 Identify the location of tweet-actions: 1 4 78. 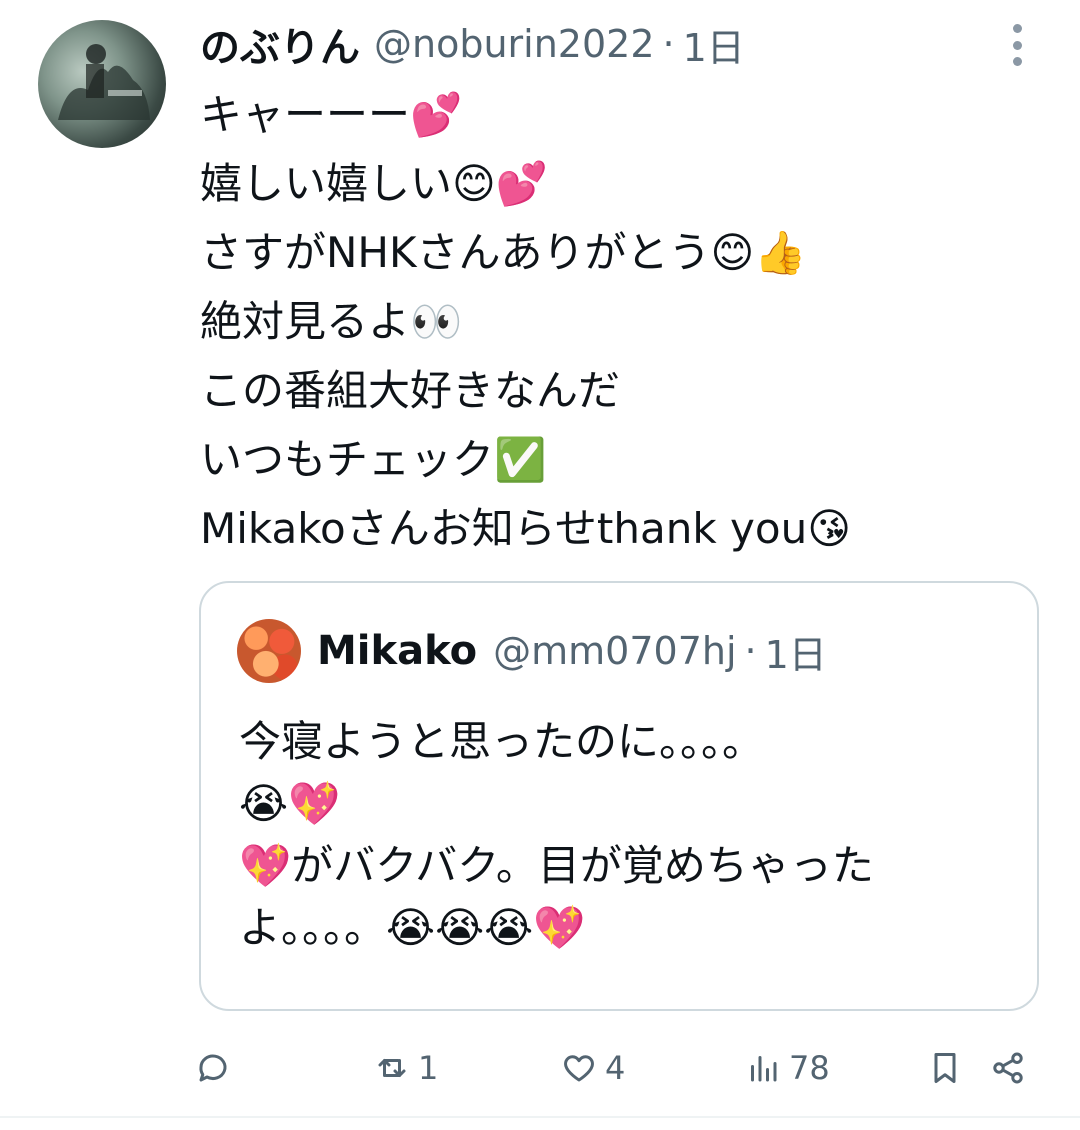
(540, 1068).